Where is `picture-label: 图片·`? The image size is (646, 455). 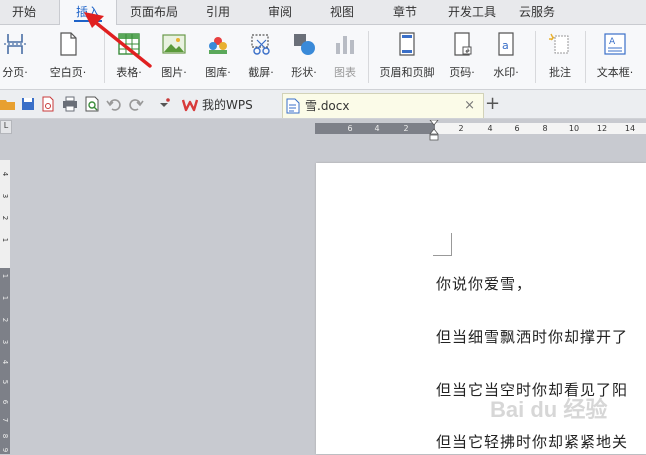 picture-label: 图片· is located at coordinates (174, 72).